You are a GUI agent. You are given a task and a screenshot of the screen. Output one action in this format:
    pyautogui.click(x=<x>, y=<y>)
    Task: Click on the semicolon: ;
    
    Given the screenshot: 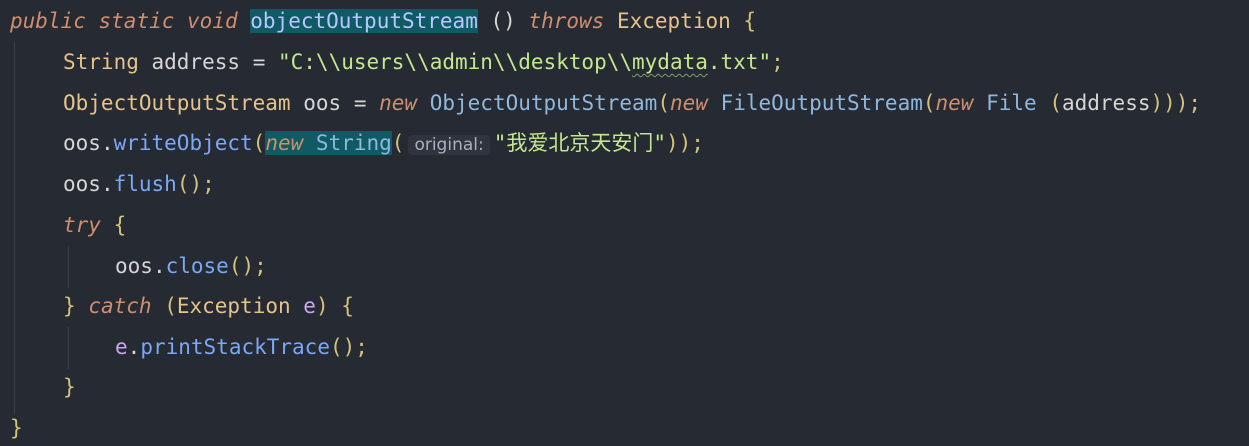 What is the action you would take?
    pyautogui.click(x=777, y=62)
    